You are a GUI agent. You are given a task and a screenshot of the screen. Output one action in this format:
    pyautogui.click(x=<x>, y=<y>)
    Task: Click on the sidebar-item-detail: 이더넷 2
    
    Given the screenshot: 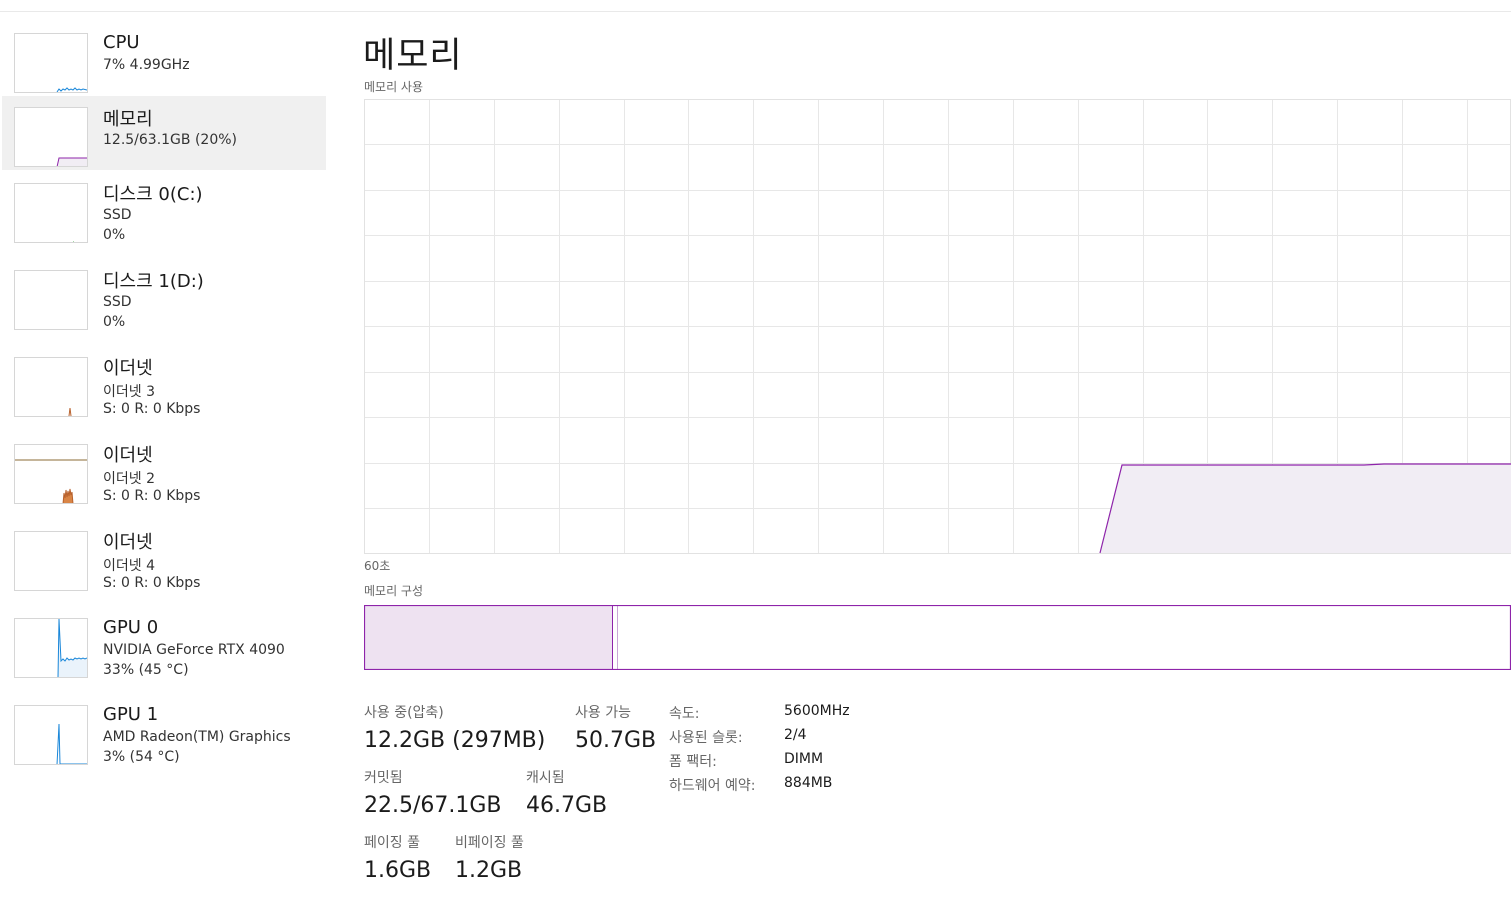 What is the action you would take?
    pyautogui.click(x=129, y=479)
    